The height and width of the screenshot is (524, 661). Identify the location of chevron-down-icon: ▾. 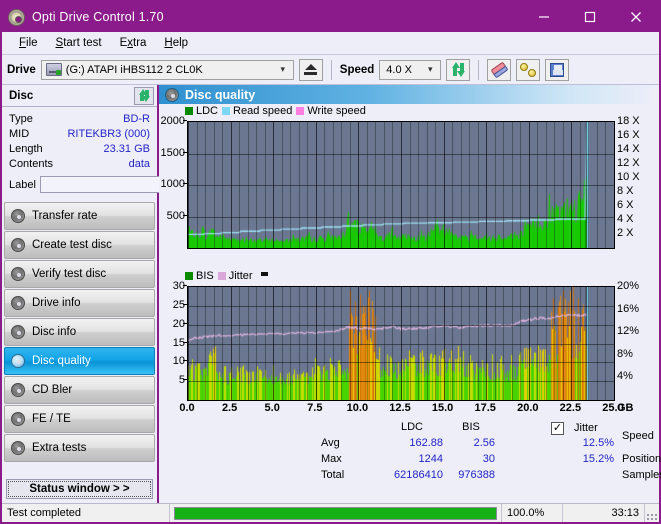
(283, 69).